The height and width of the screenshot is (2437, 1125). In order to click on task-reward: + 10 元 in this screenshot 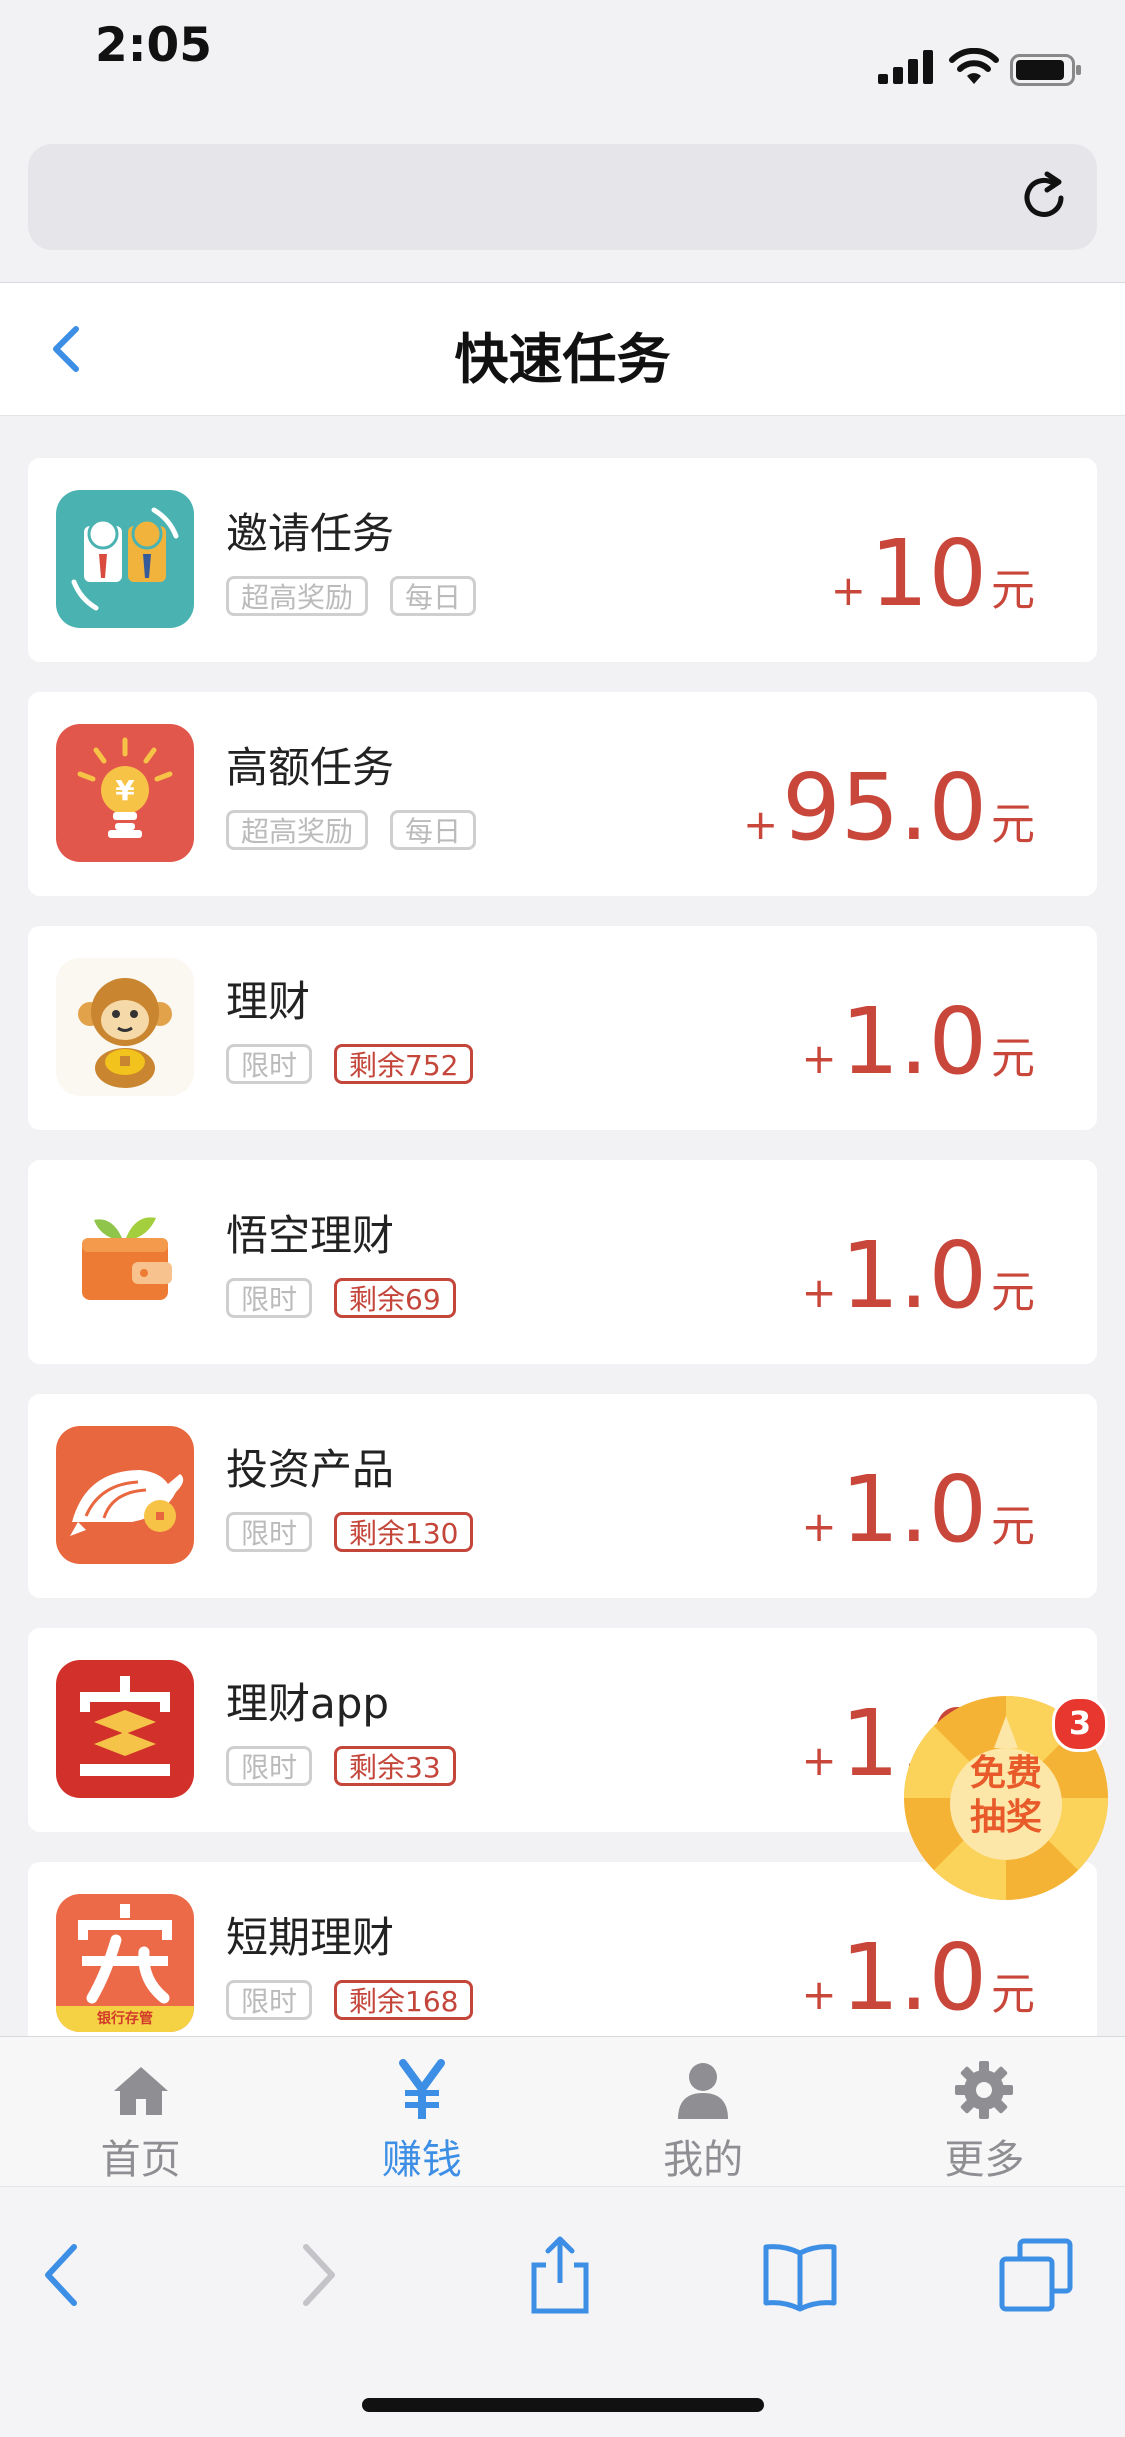, I will do `click(933, 574)`.